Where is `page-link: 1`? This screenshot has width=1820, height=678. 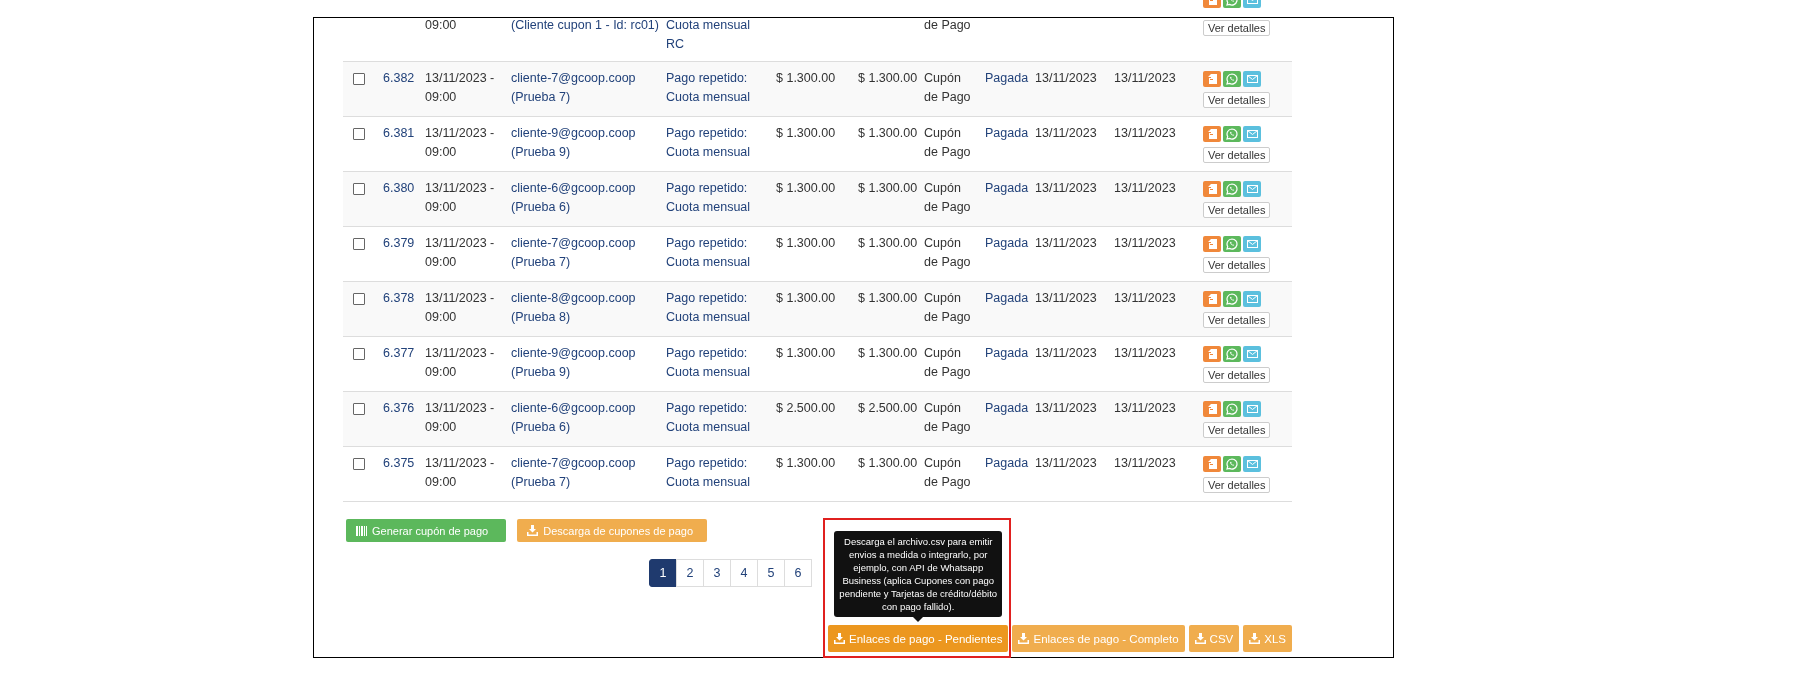
page-link: 1 is located at coordinates (663, 573).